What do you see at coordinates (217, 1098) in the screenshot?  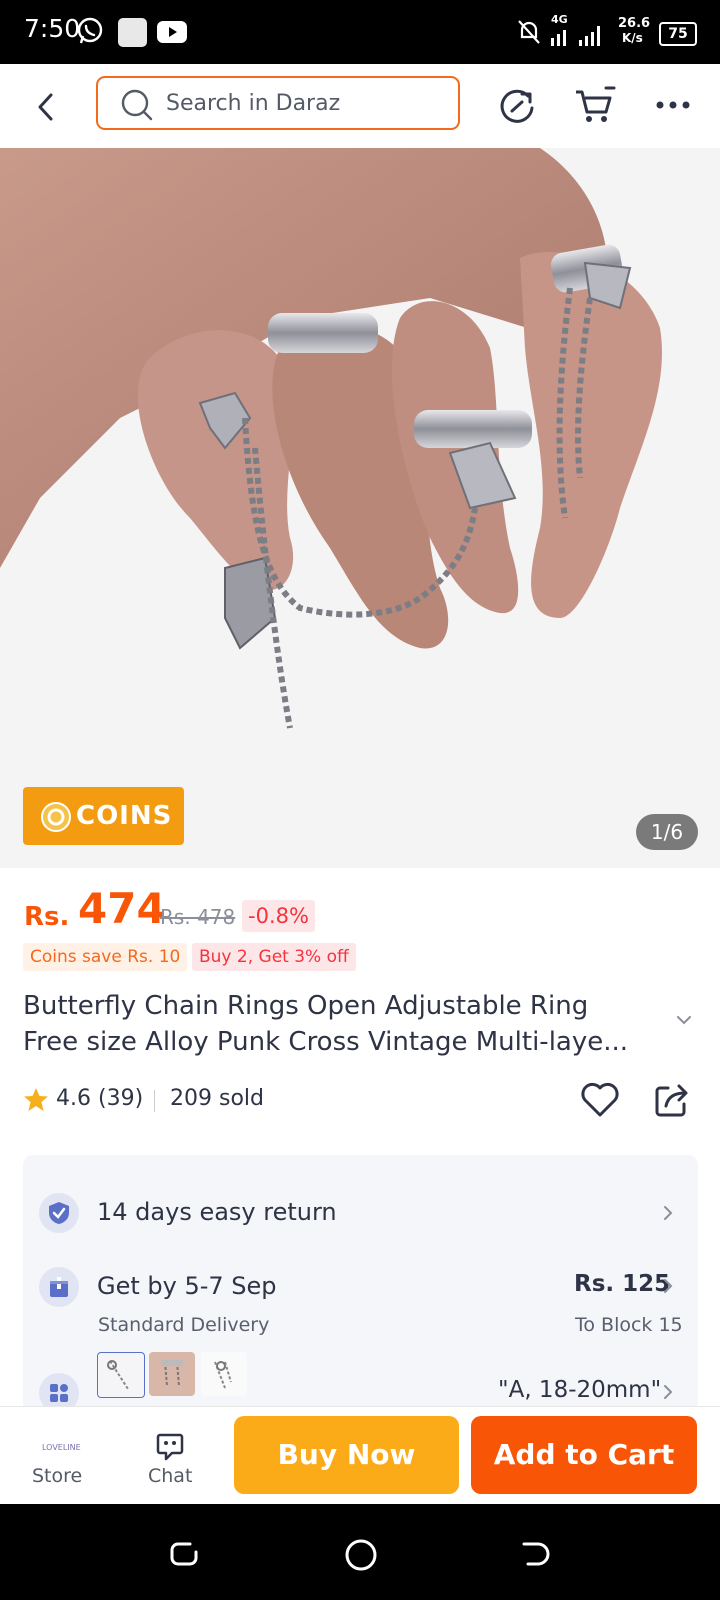 I see `sold-count: 209 sold` at bounding box center [217, 1098].